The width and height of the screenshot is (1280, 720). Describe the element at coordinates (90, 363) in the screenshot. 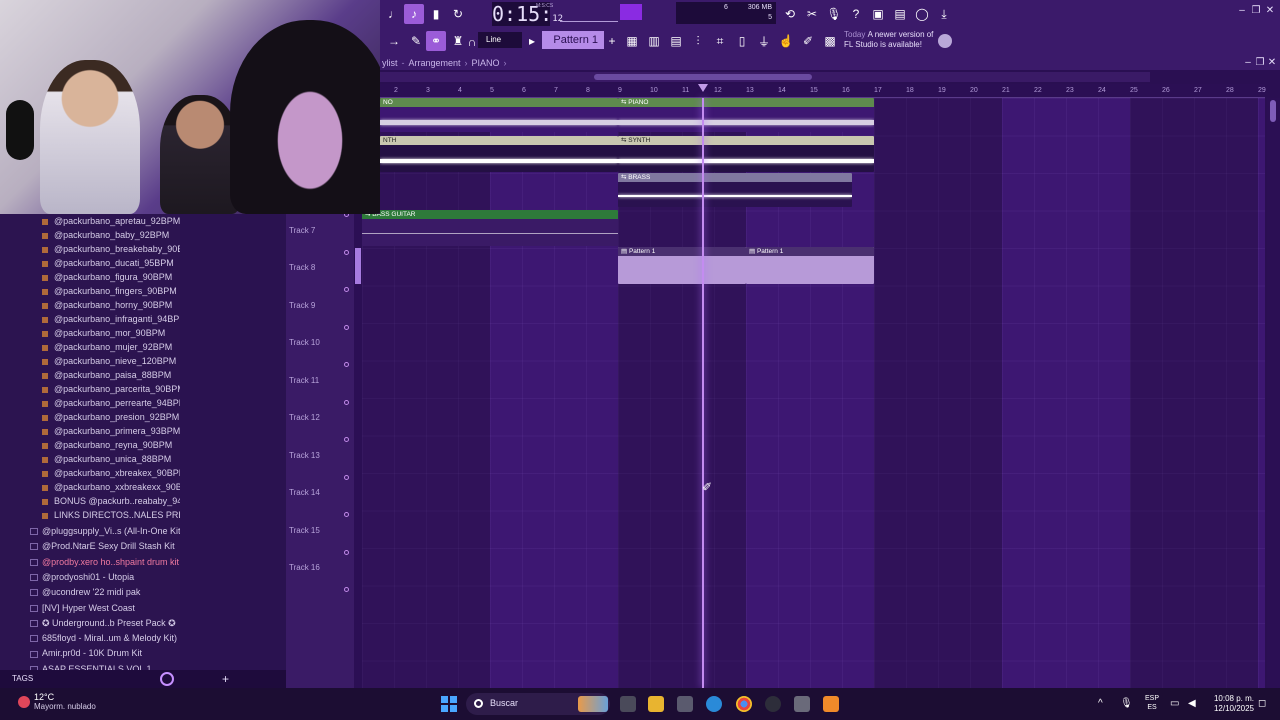

I see `browser-item: @packurbano_nieve_120BPM` at that location.